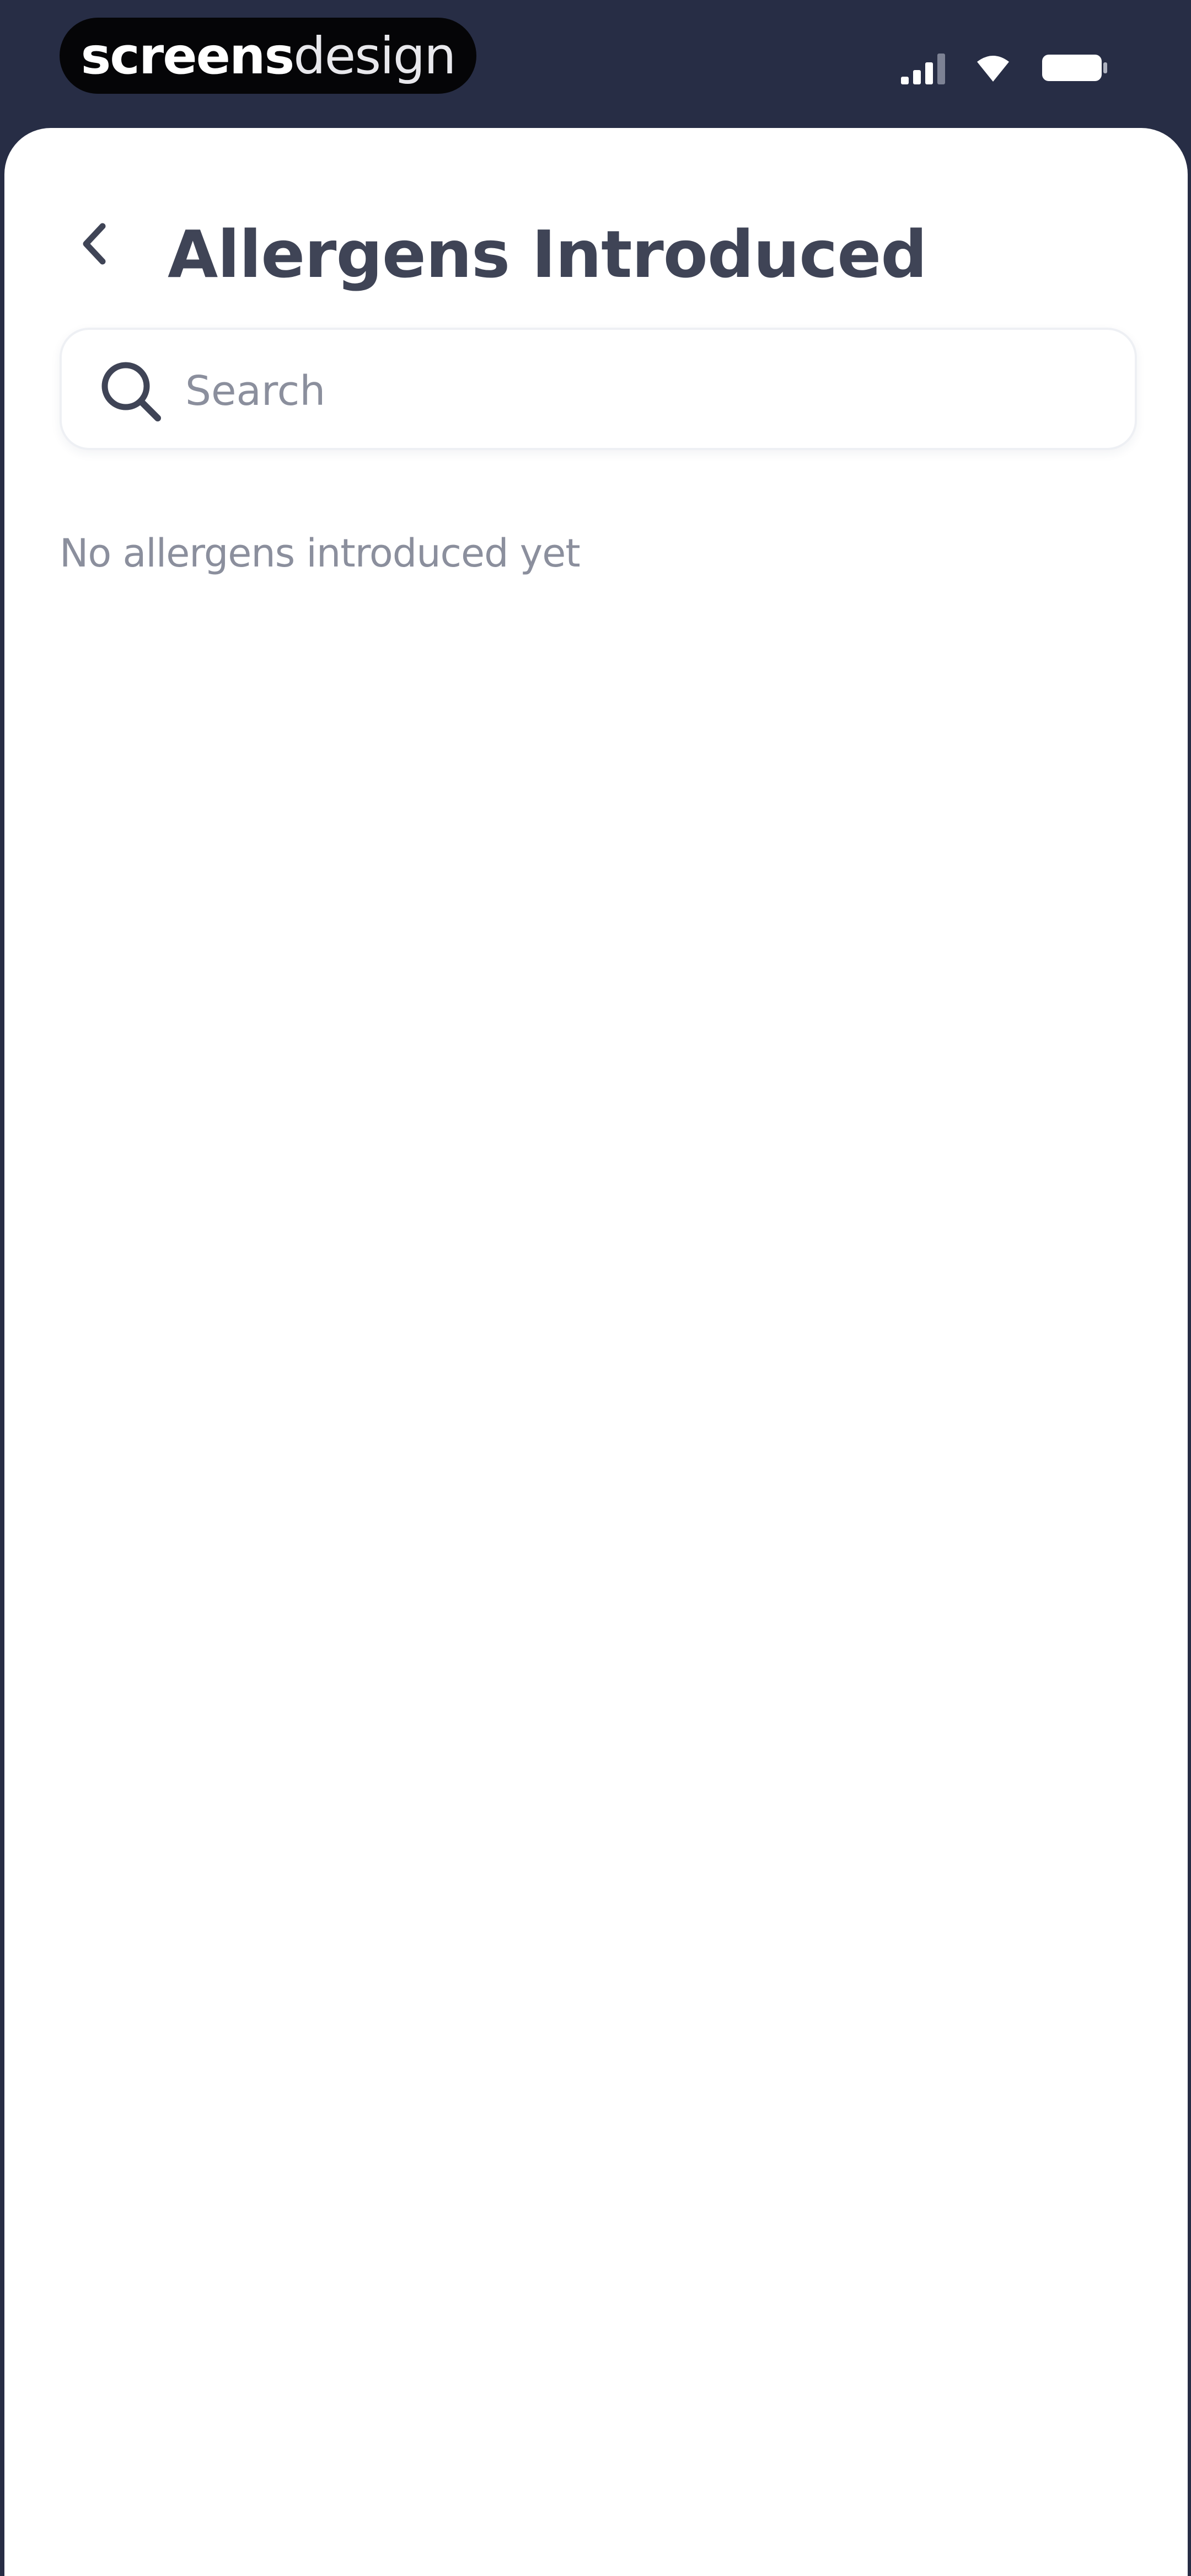 This screenshot has width=1191, height=2576. I want to click on brand-logo-bold: screens, so click(188, 55).